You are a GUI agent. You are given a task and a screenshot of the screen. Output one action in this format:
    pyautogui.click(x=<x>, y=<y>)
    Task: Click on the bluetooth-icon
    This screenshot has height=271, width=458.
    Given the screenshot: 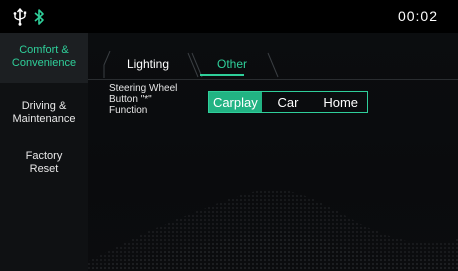 What is the action you would take?
    pyautogui.click(x=39, y=17)
    